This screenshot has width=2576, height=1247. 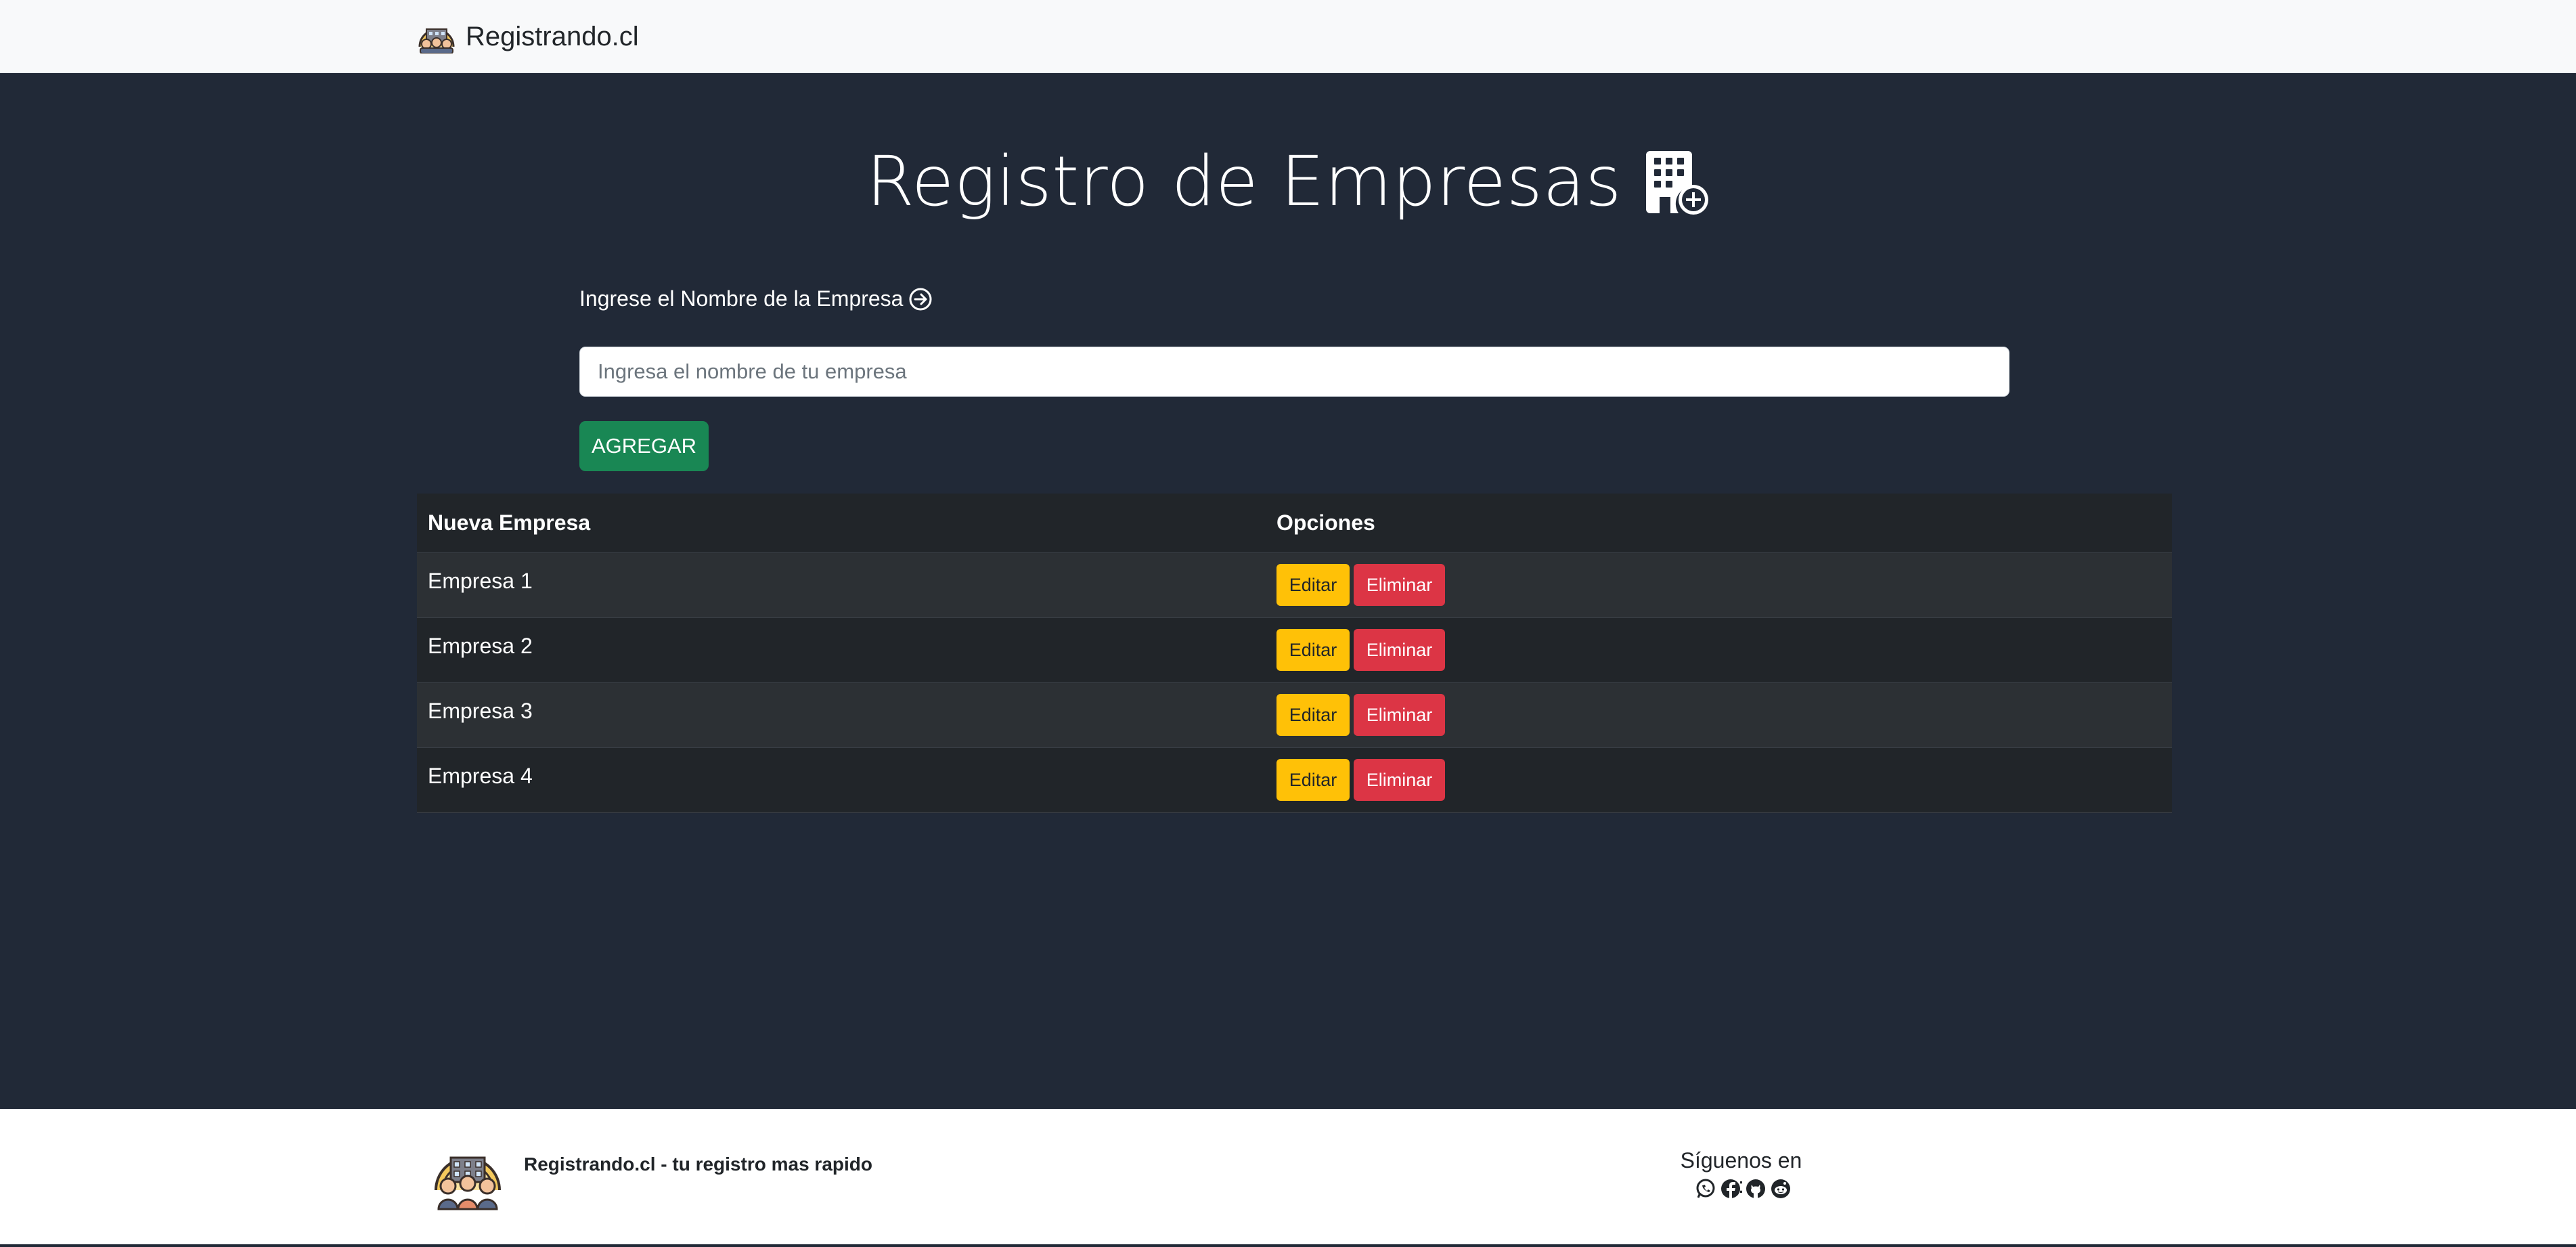 I want to click on add-button: AGREGAR, so click(x=644, y=446).